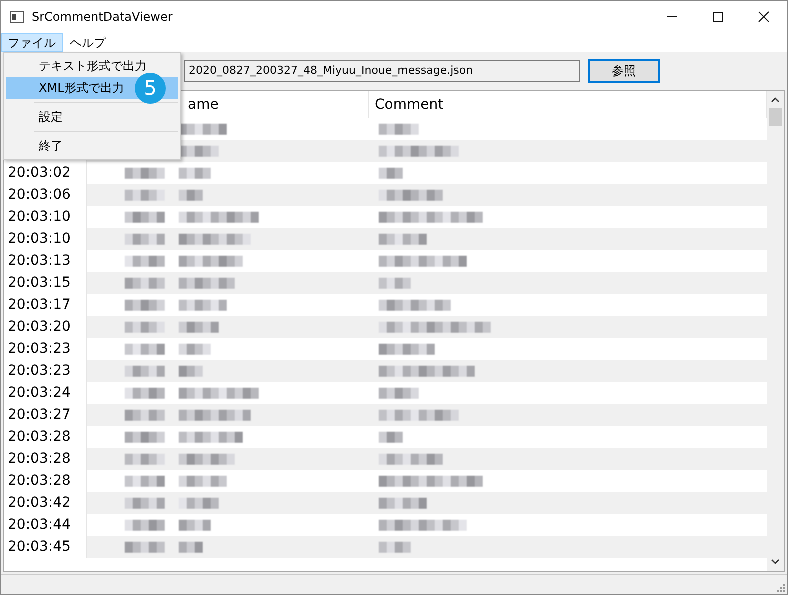  Describe the element at coordinates (624, 71) in the screenshot. I see `browse-button: 参照` at that location.